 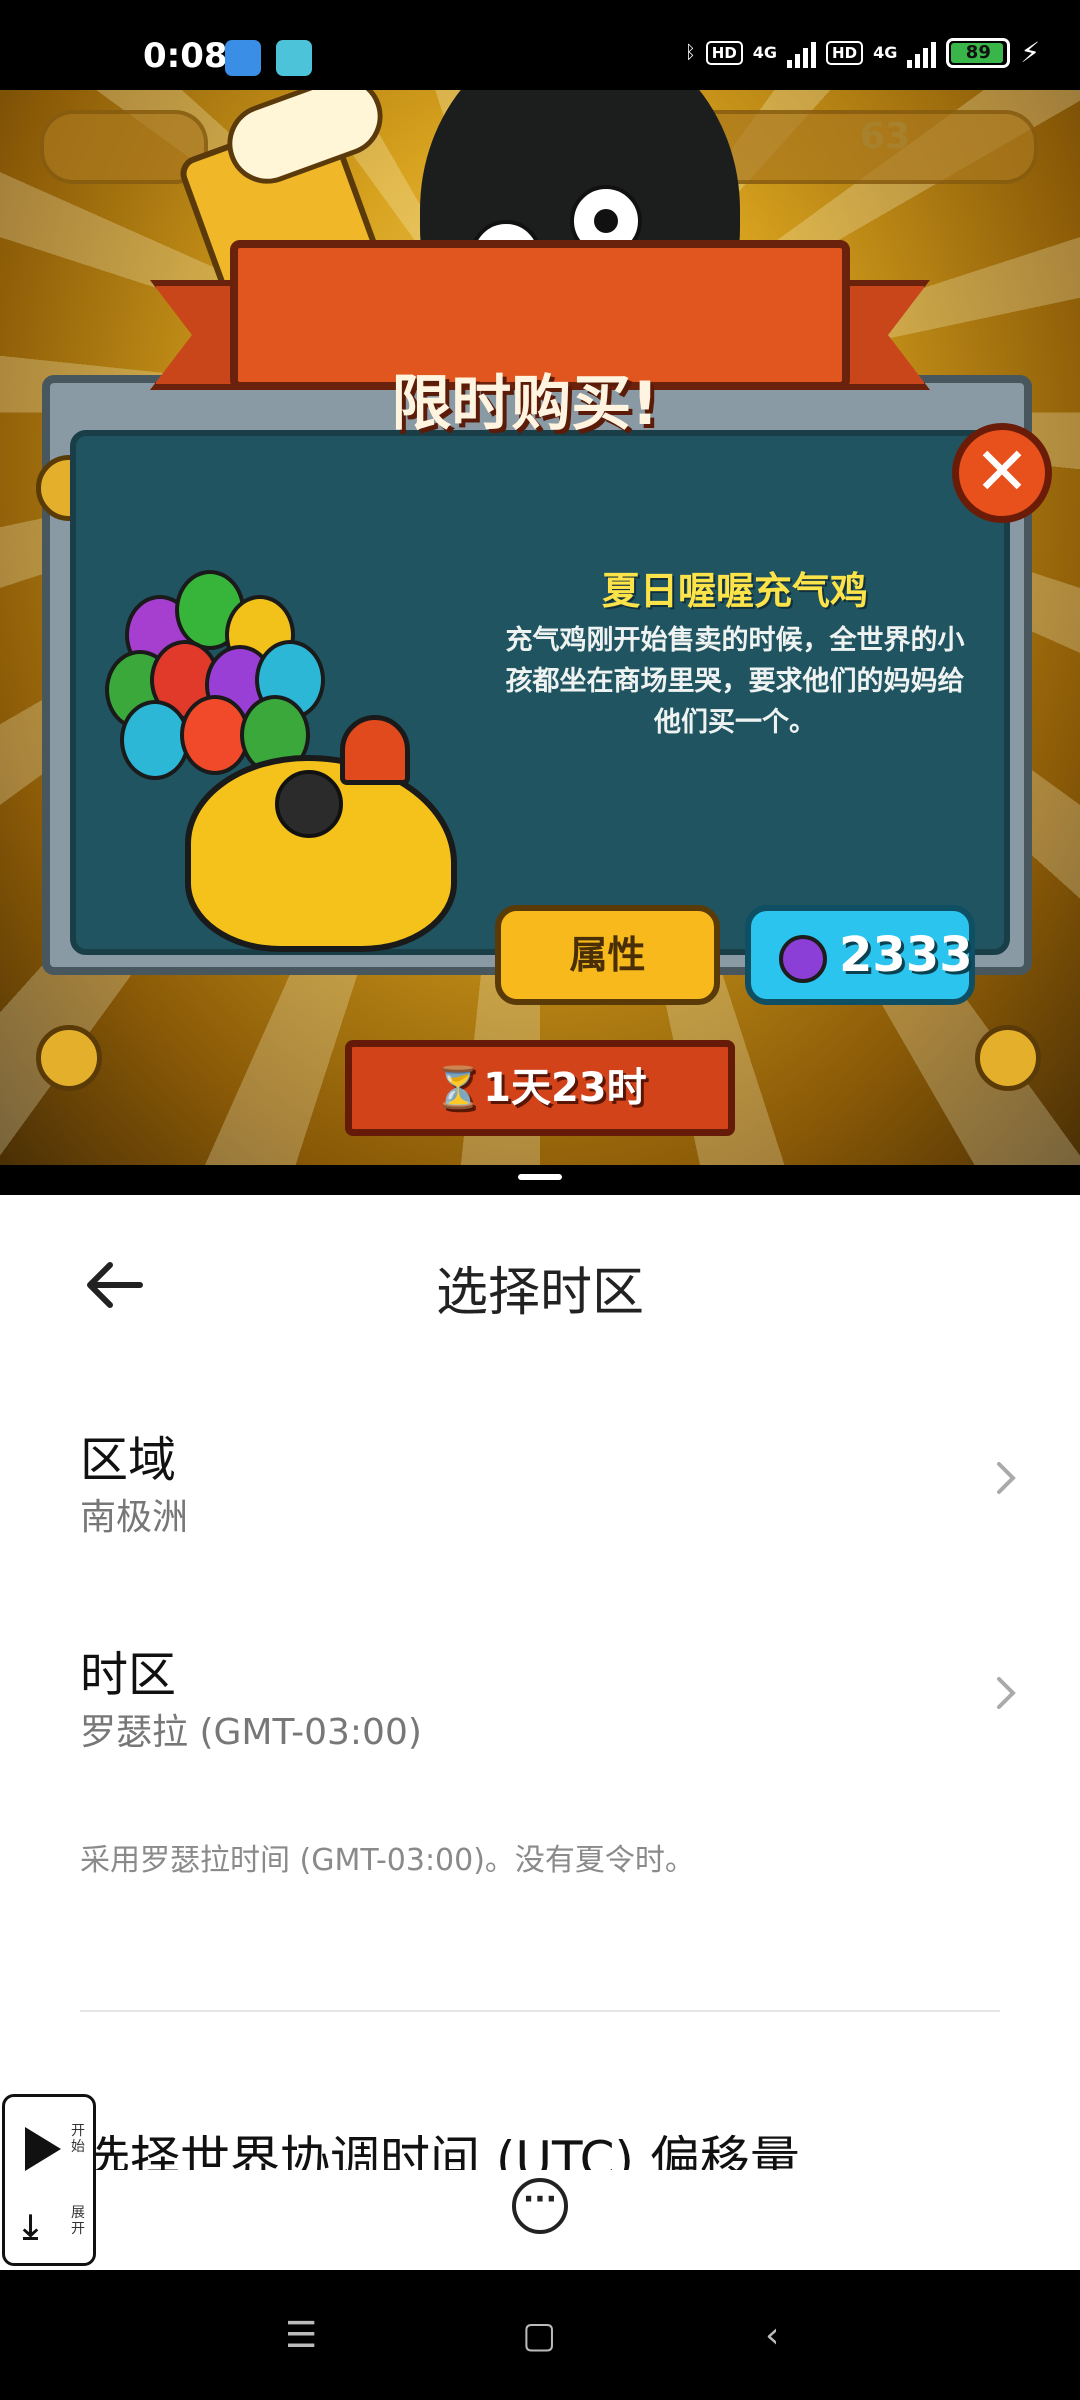 I want to click on navigation-bar: ☰ ▢ ‹, so click(x=540, y=2335).